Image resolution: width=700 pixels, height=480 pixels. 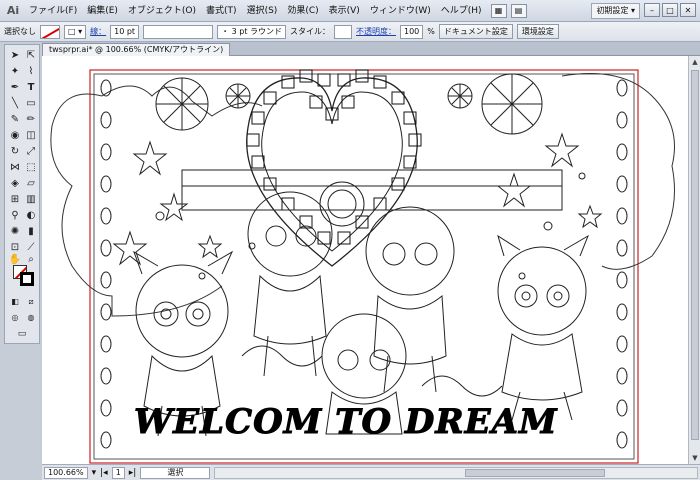 What do you see at coordinates (695, 62) in the screenshot?
I see `scroll-up-icon: ▲` at bounding box center [695, 62].